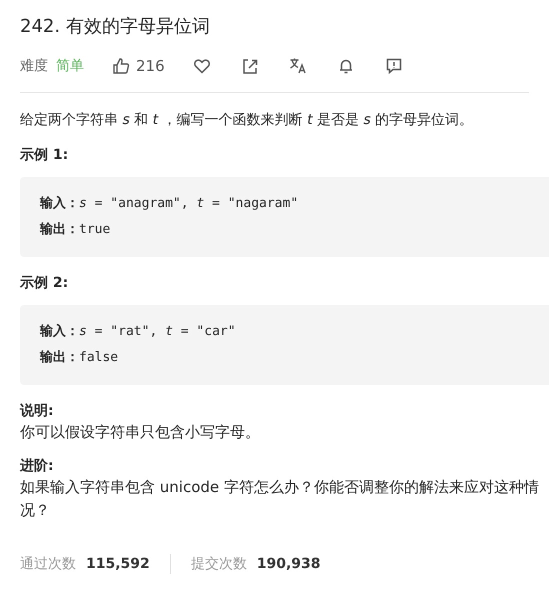 The width and height of the screenshot is (549, 605). What do you see at coordinates (45, 283) in the screenshot?
I see `example-heading: 示例 2:` at bounding box center [45, 283].